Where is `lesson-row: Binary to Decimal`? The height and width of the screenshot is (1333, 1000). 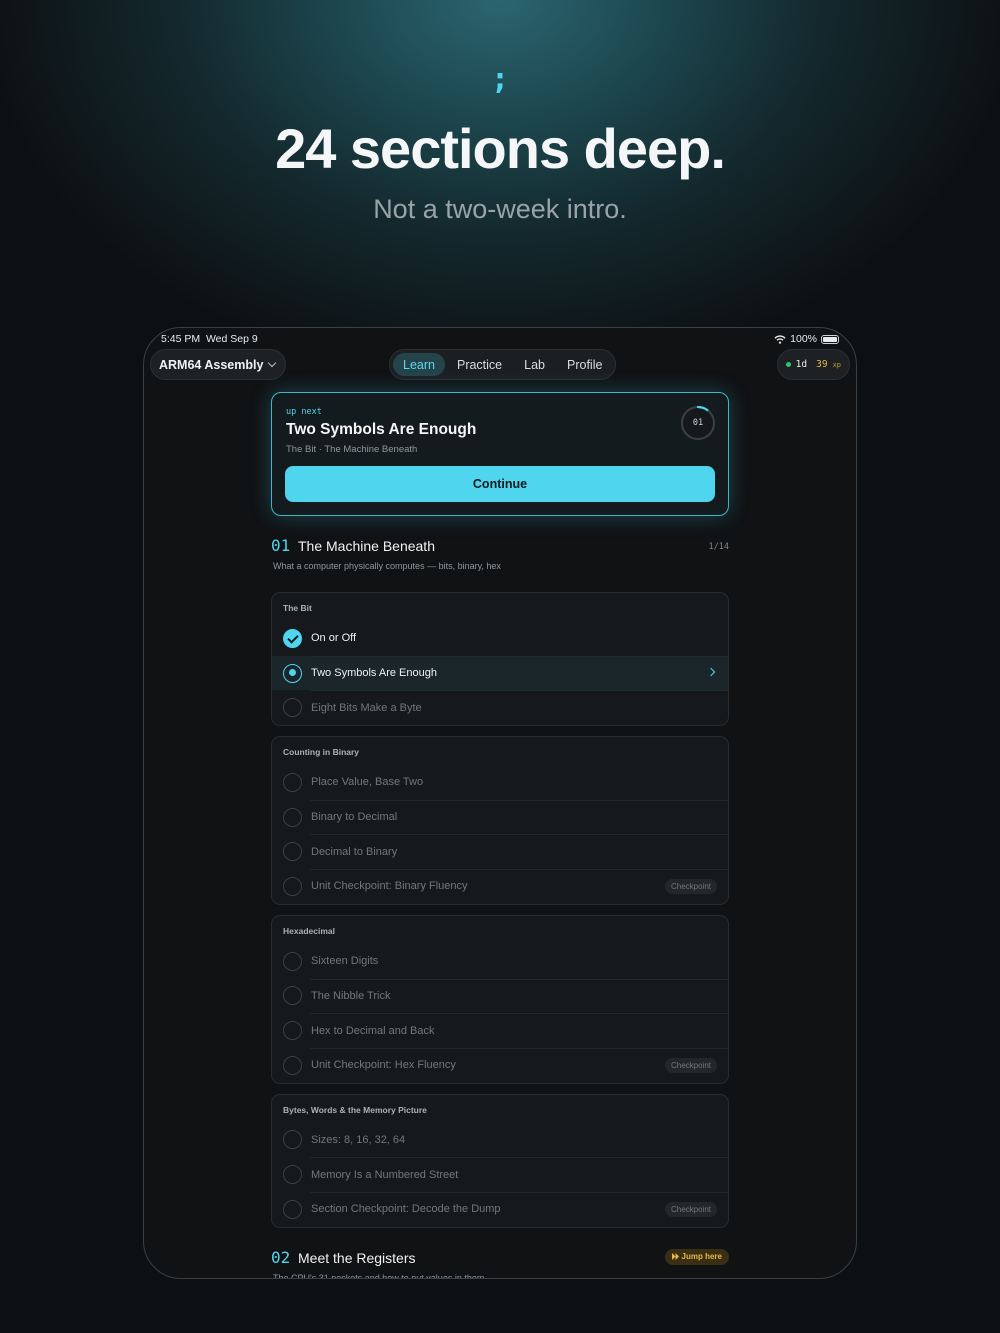
lesson-row: Binary to Decimal is located at coordinates (500, 817).